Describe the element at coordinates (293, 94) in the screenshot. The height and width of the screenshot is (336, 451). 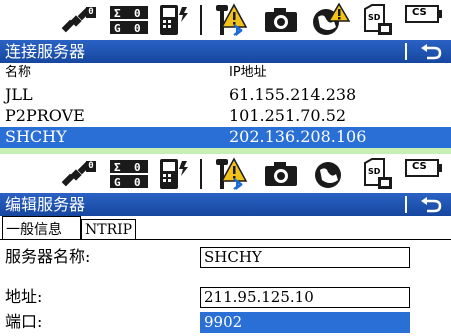
I see `server-ip: 61.155.214.238` at that location.